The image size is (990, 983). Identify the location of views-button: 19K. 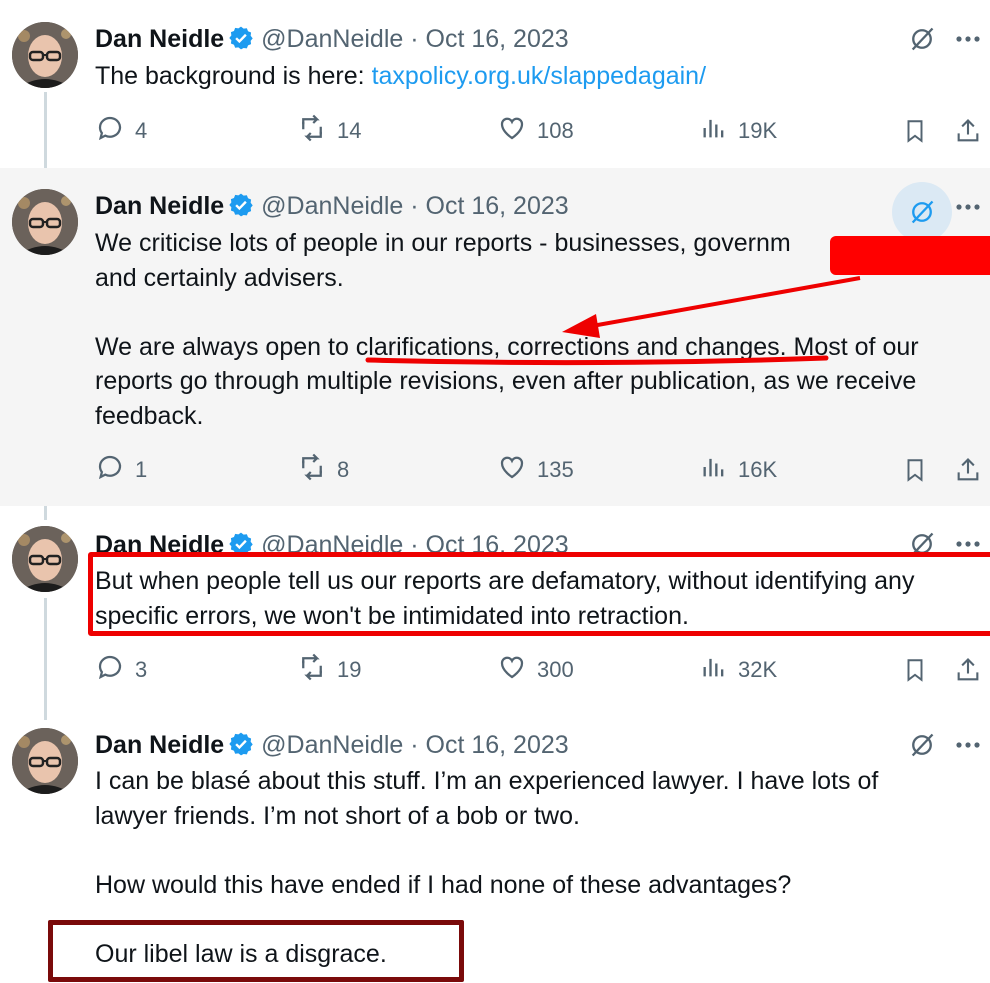
(738, 131).